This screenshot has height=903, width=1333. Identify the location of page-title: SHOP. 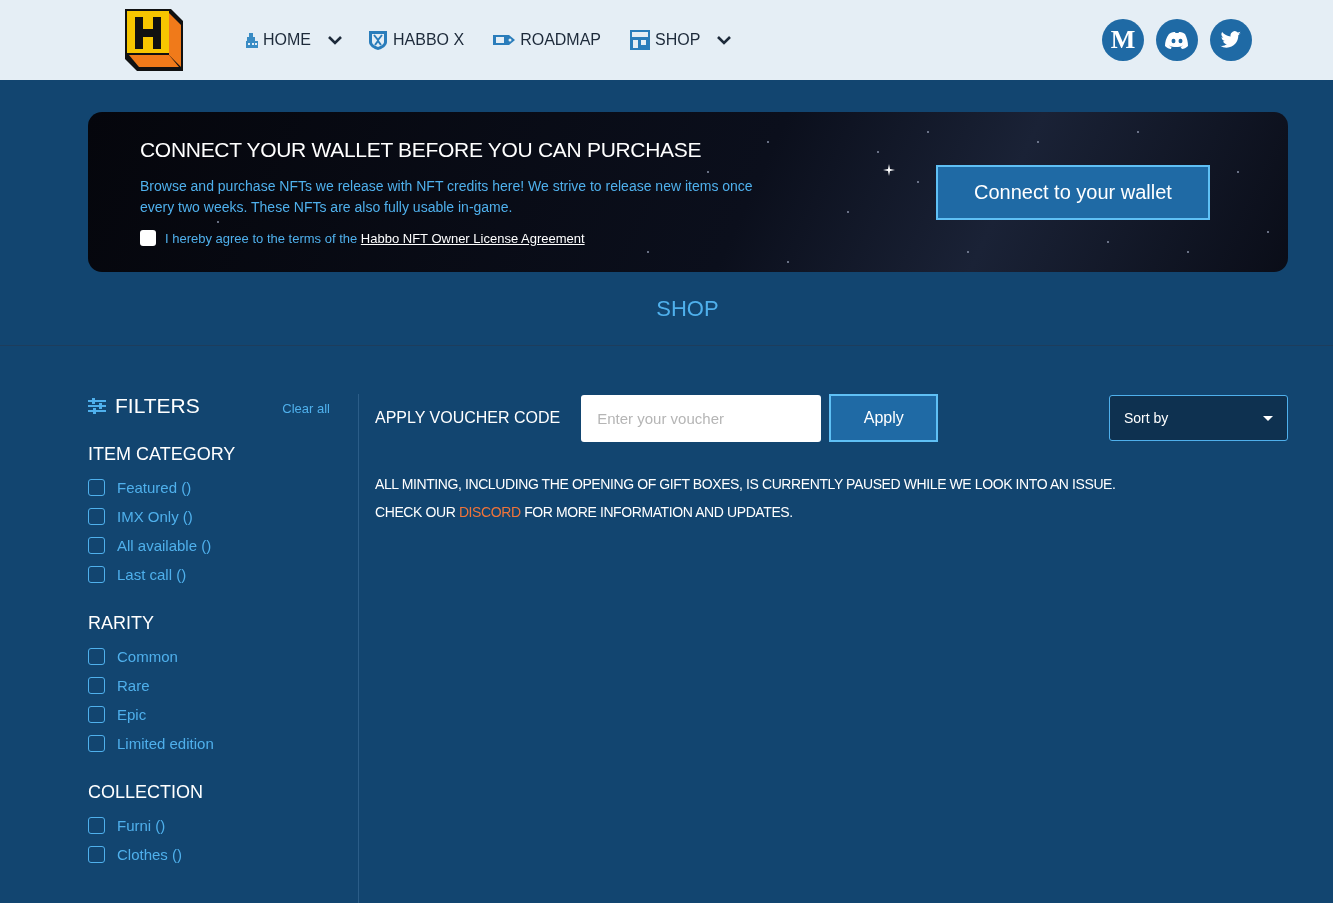
(687, 308).